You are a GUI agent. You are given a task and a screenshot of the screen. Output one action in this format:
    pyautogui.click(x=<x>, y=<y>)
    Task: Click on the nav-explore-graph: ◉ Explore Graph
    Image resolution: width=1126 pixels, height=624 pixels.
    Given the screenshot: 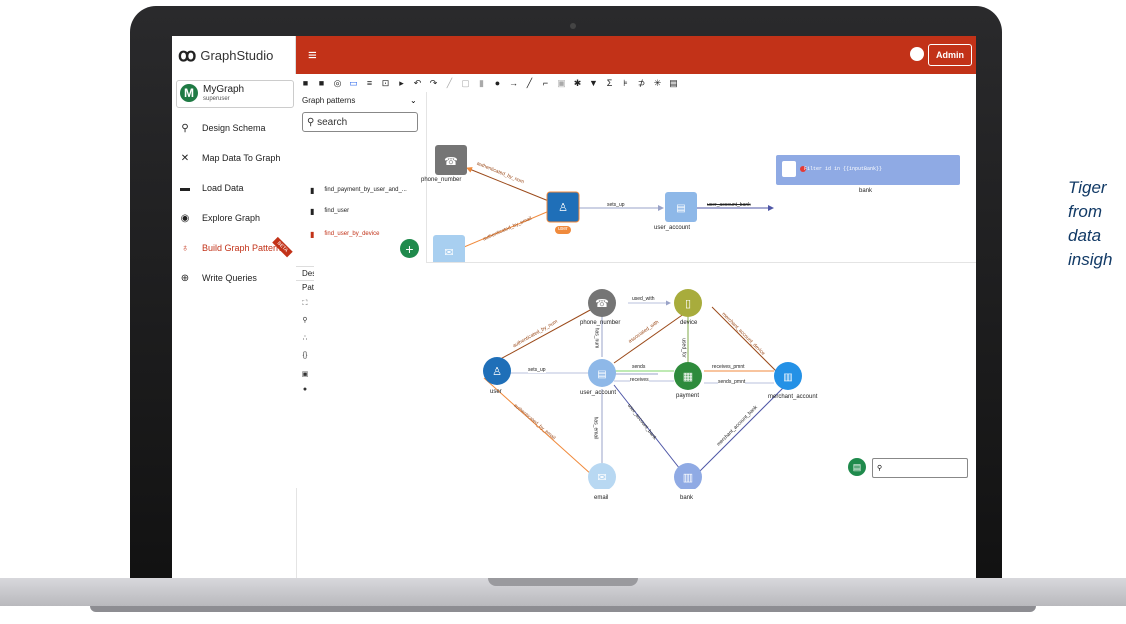 What is the action you would take?
    pyautogui.click(x=234, y=218)
    